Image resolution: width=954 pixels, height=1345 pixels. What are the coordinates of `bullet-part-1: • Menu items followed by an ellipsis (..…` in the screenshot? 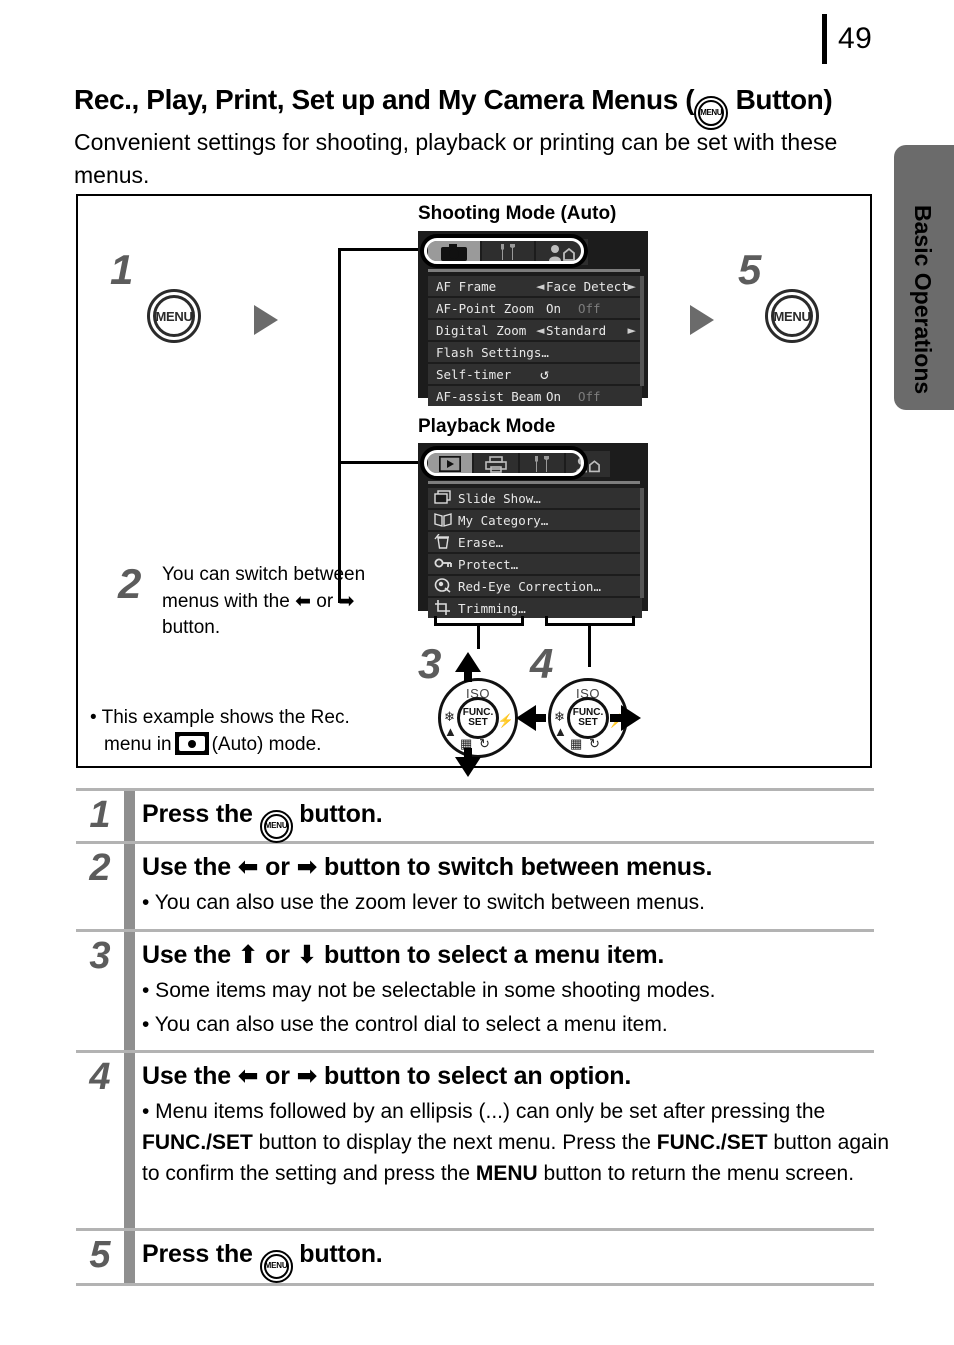 It's located at (484, 1111).